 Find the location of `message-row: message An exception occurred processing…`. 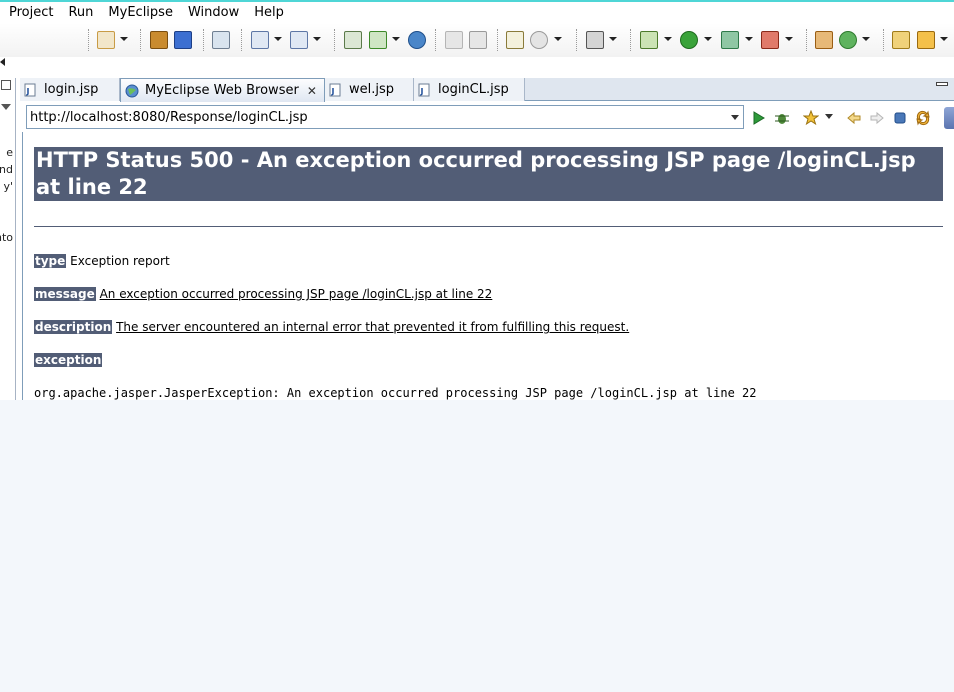

message-row: message An exception occurred processing… is located at coordinates (263, 294).